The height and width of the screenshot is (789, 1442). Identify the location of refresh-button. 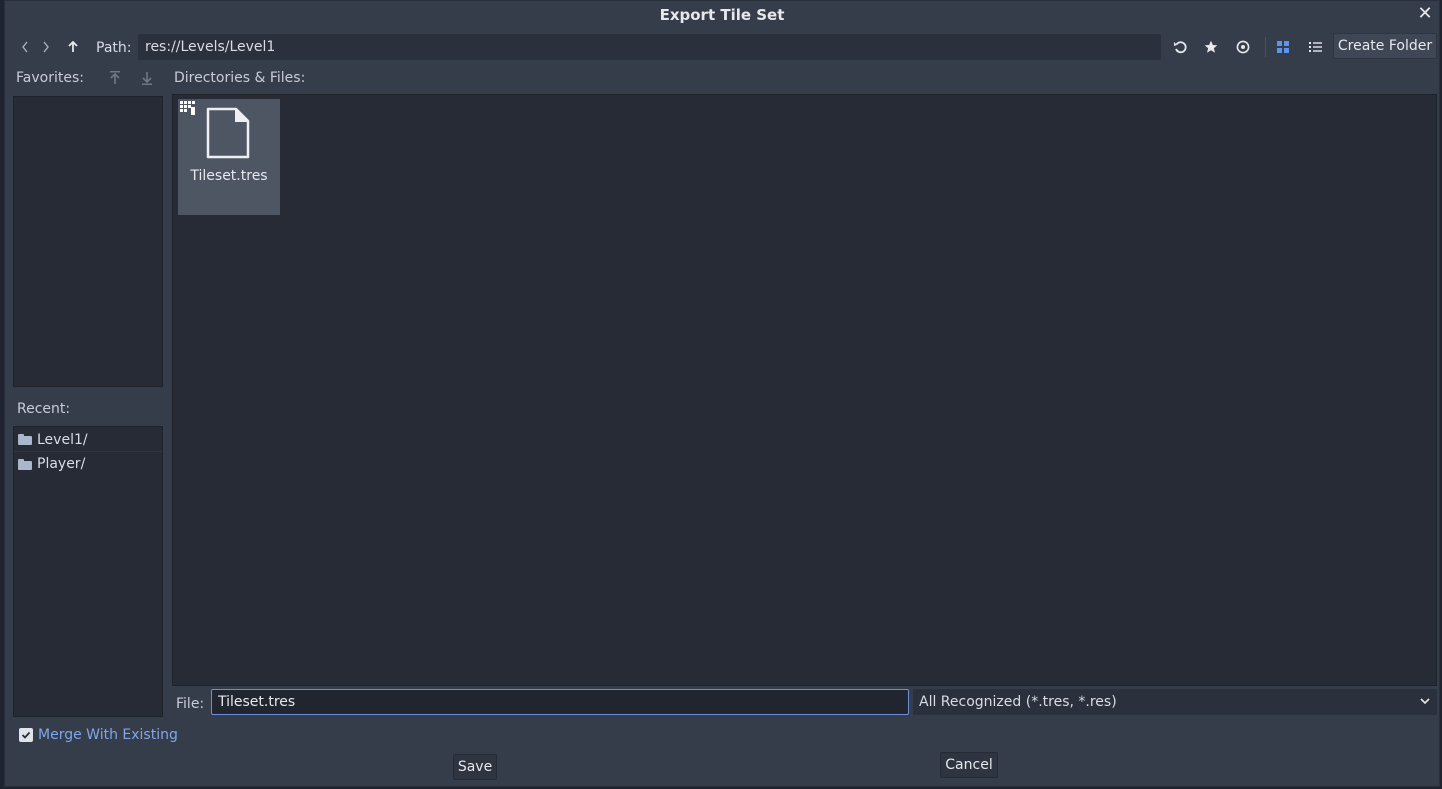
(1180, 47).